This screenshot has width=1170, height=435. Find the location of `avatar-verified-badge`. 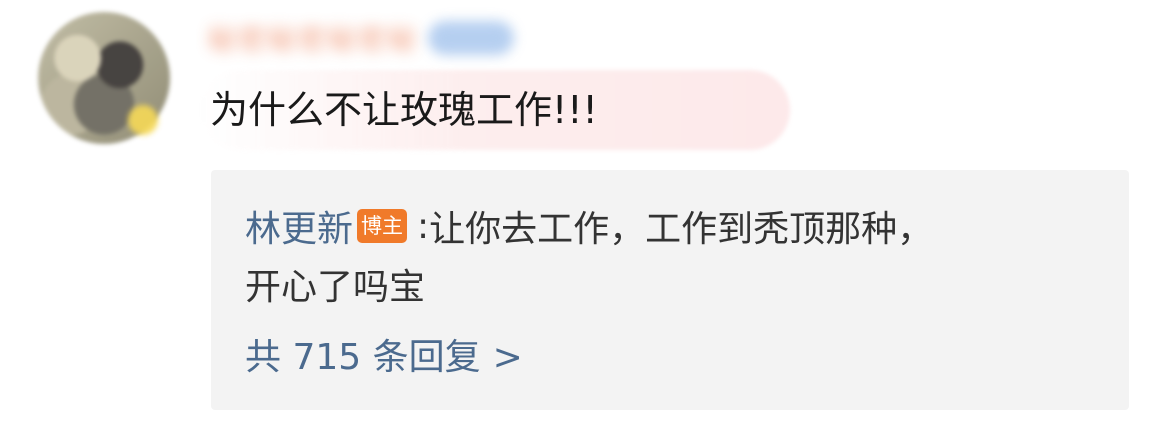

avatar-verified-badge is located at coordinates (143, 120).